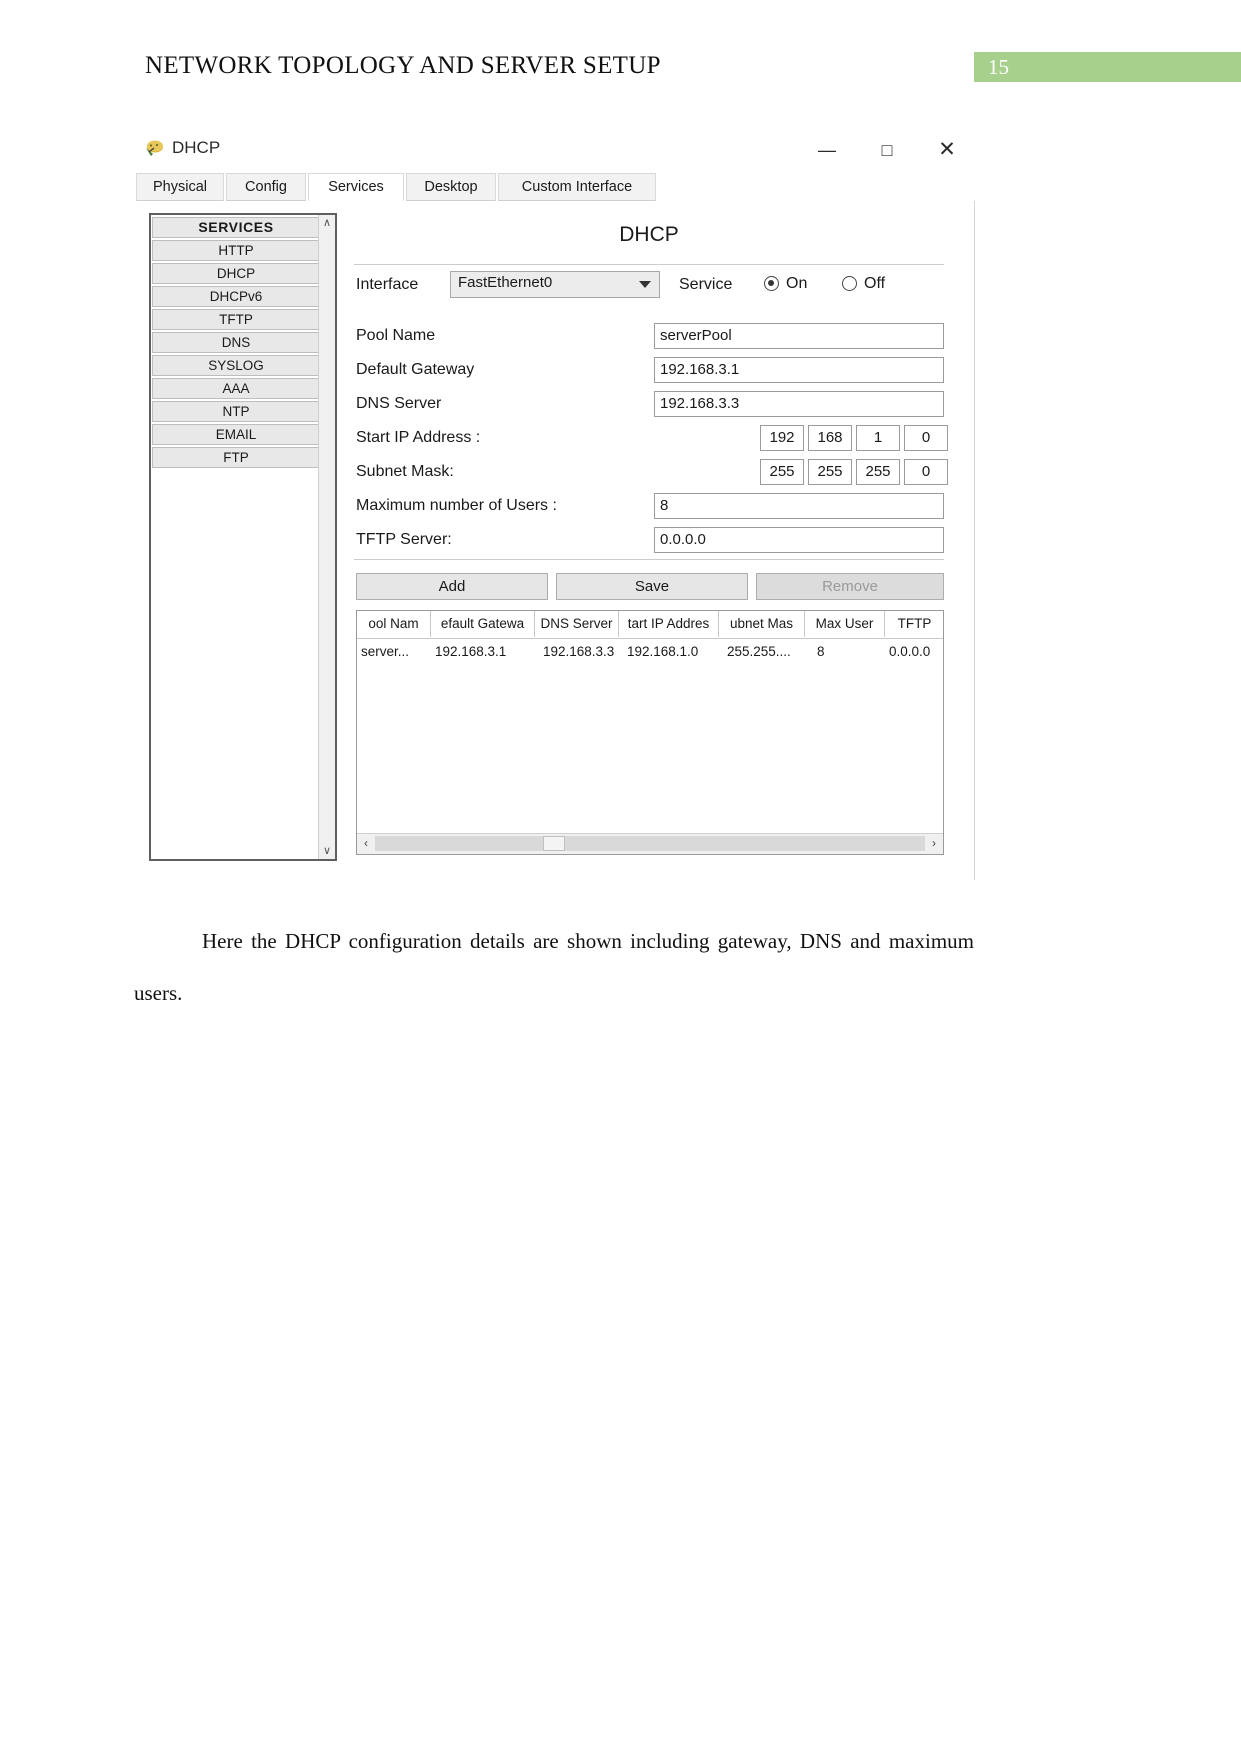 The height and width of the screenshot is (1754, 1241). Describe the element at coordinates (456, 505) in the screenshot. I see `max-users-label: Maximum number of Users :` at that location.